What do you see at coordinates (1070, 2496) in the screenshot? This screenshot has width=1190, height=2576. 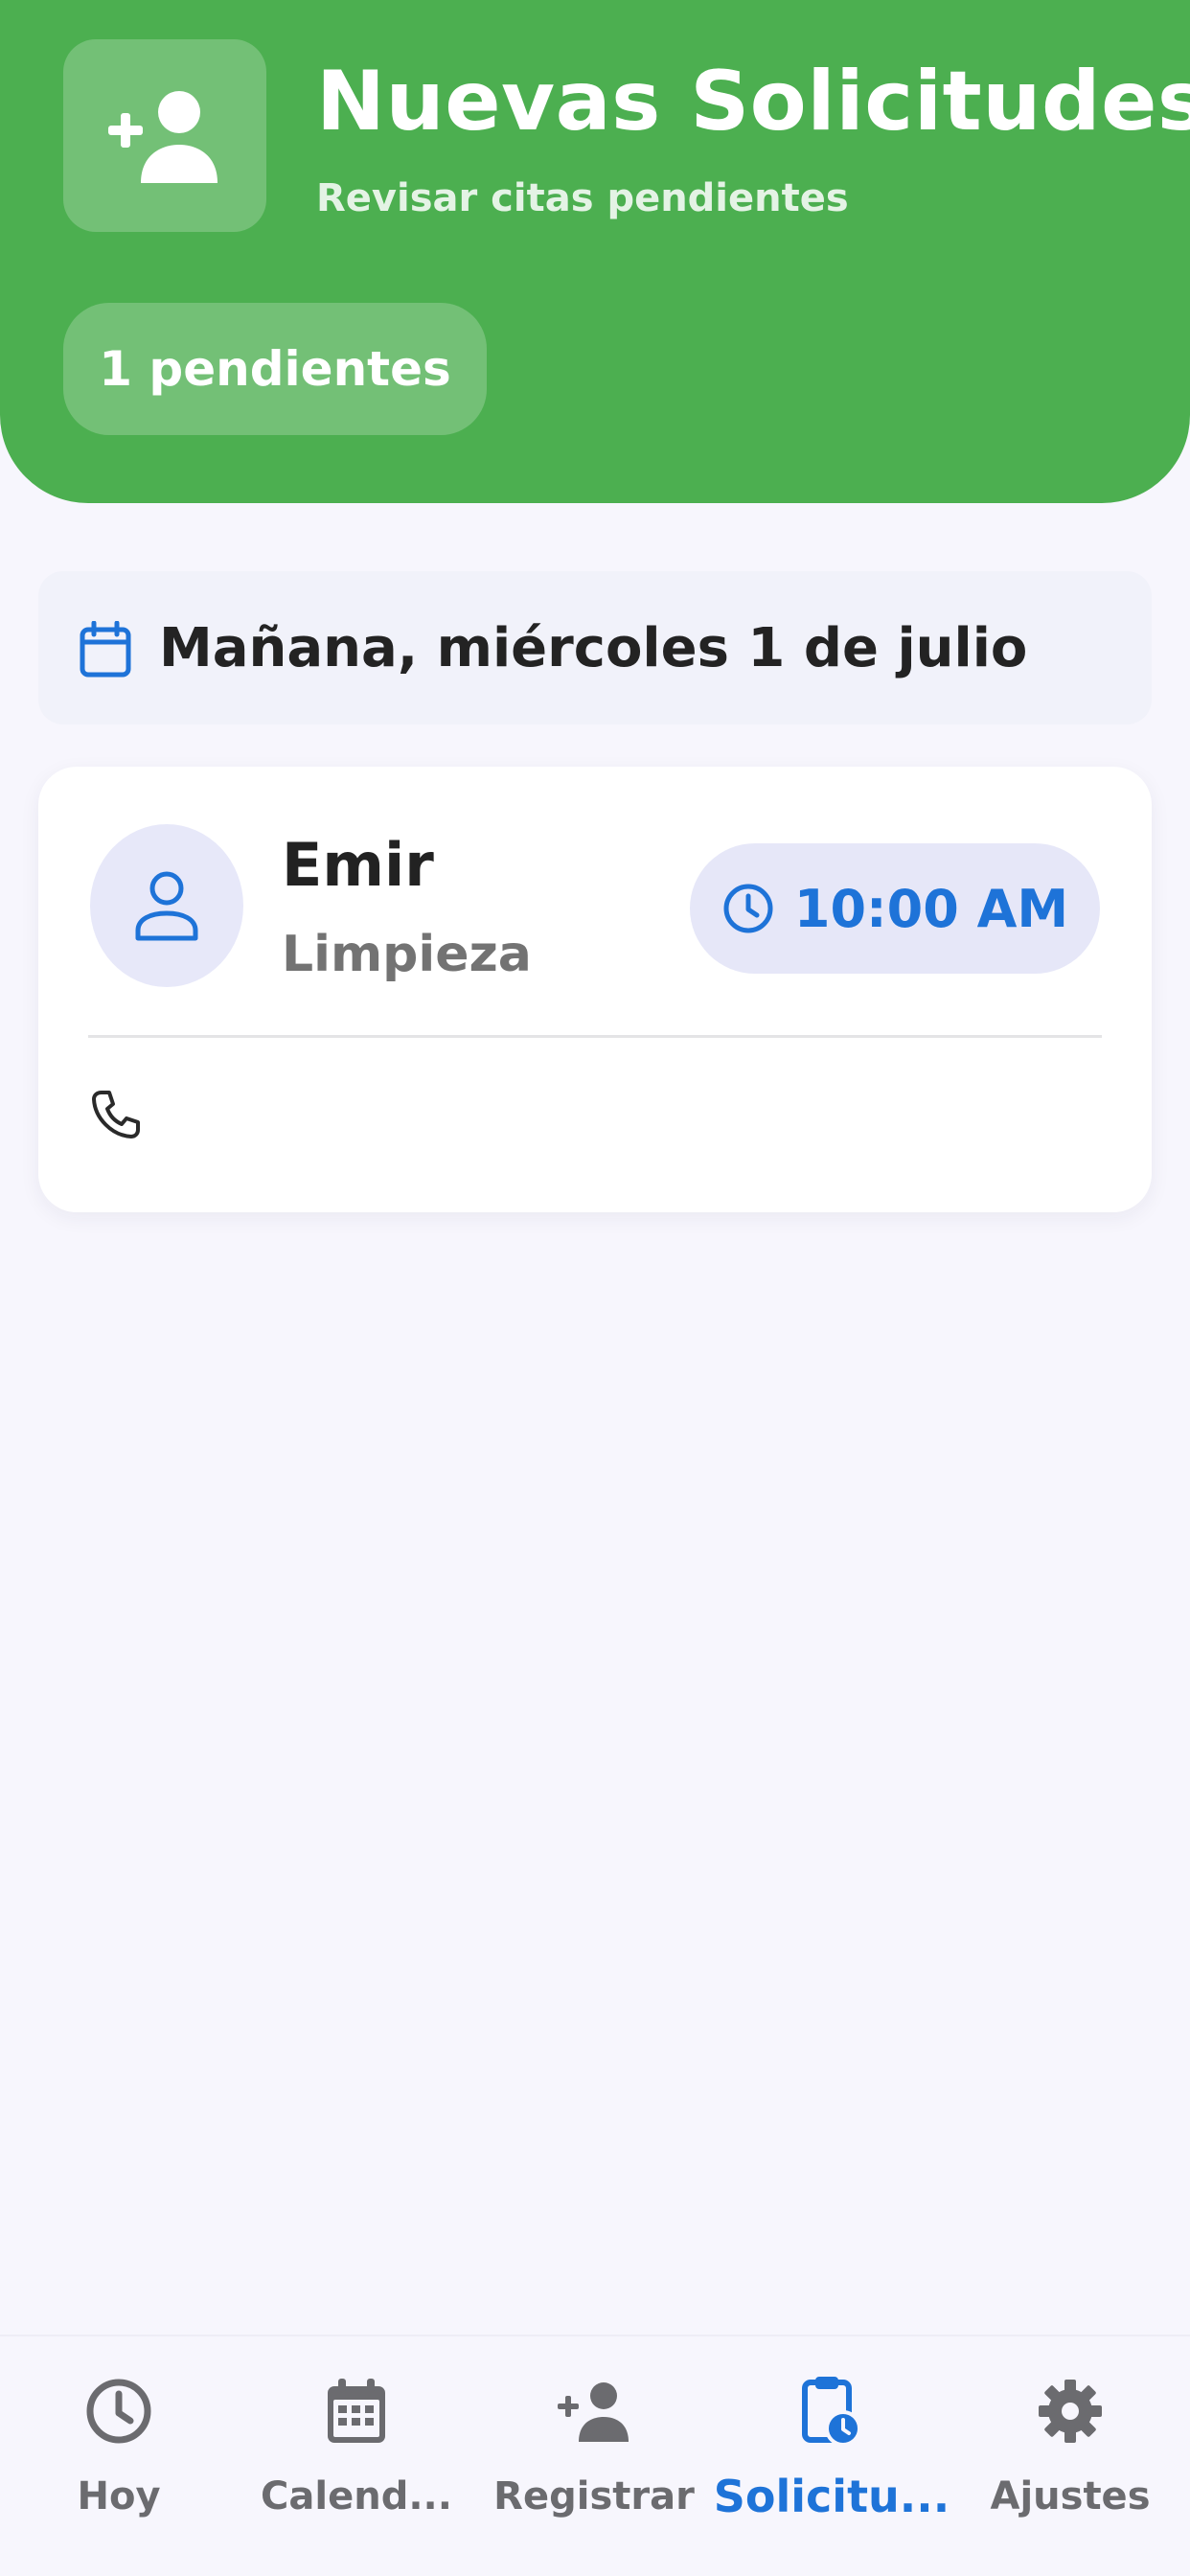 I see `nav-label-ajustes: Ajustes` at bounding box center [1070, 2496].